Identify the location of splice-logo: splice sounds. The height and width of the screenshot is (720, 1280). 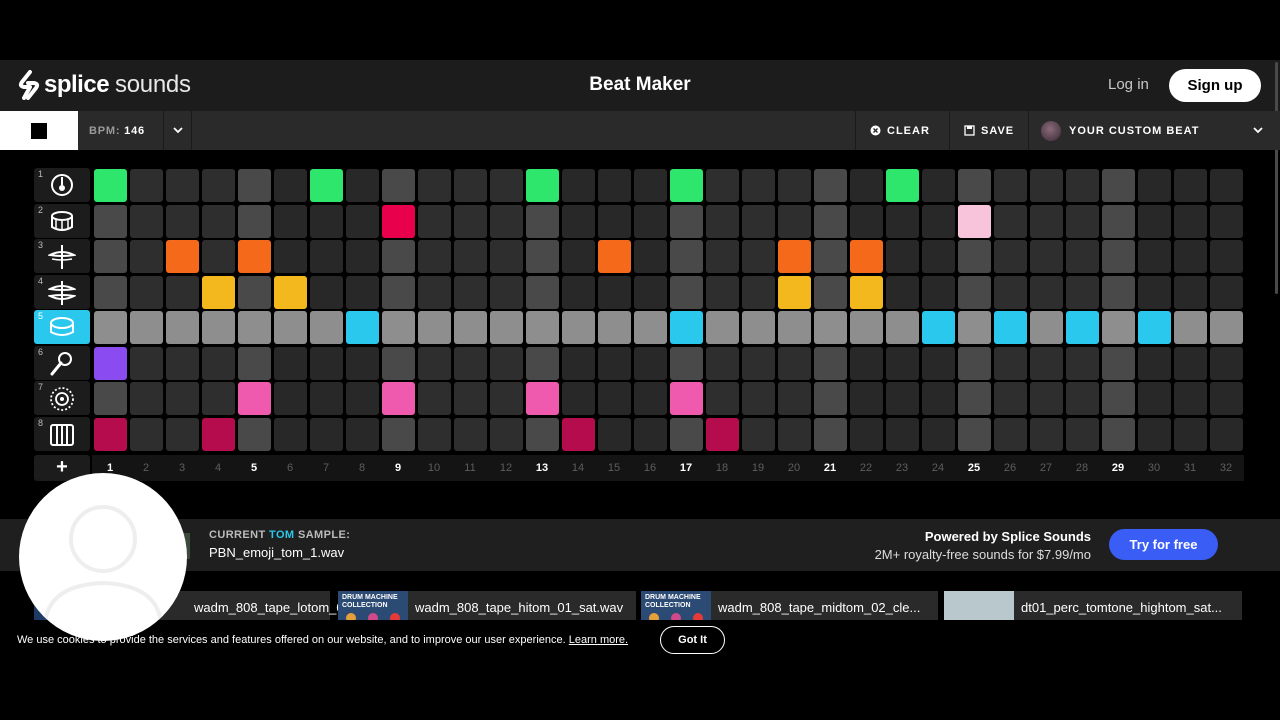
(104, 85).